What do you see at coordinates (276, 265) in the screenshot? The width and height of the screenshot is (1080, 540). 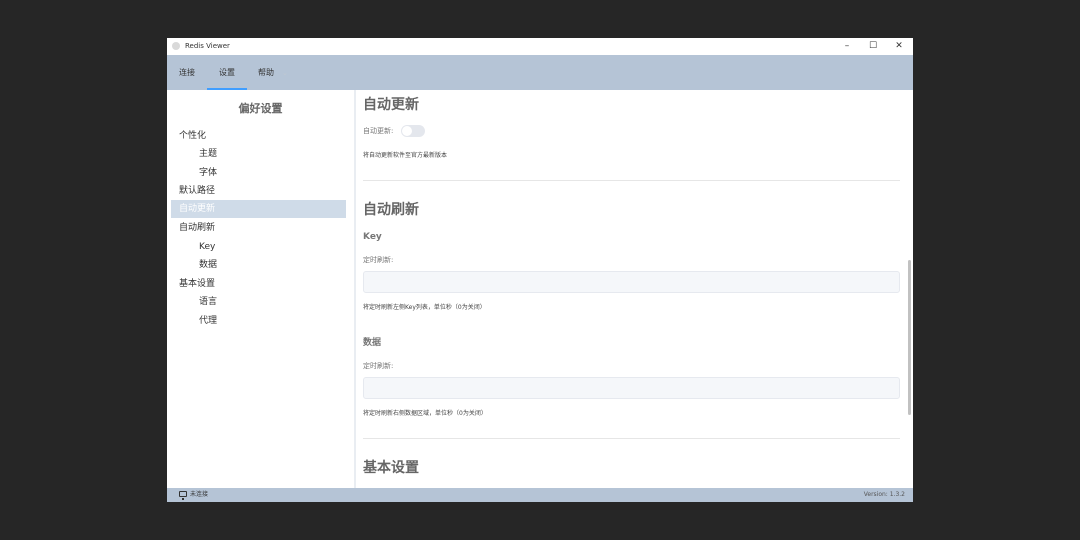 I see `sidebar-item-data: 数据` at bounding box center [276, 265].